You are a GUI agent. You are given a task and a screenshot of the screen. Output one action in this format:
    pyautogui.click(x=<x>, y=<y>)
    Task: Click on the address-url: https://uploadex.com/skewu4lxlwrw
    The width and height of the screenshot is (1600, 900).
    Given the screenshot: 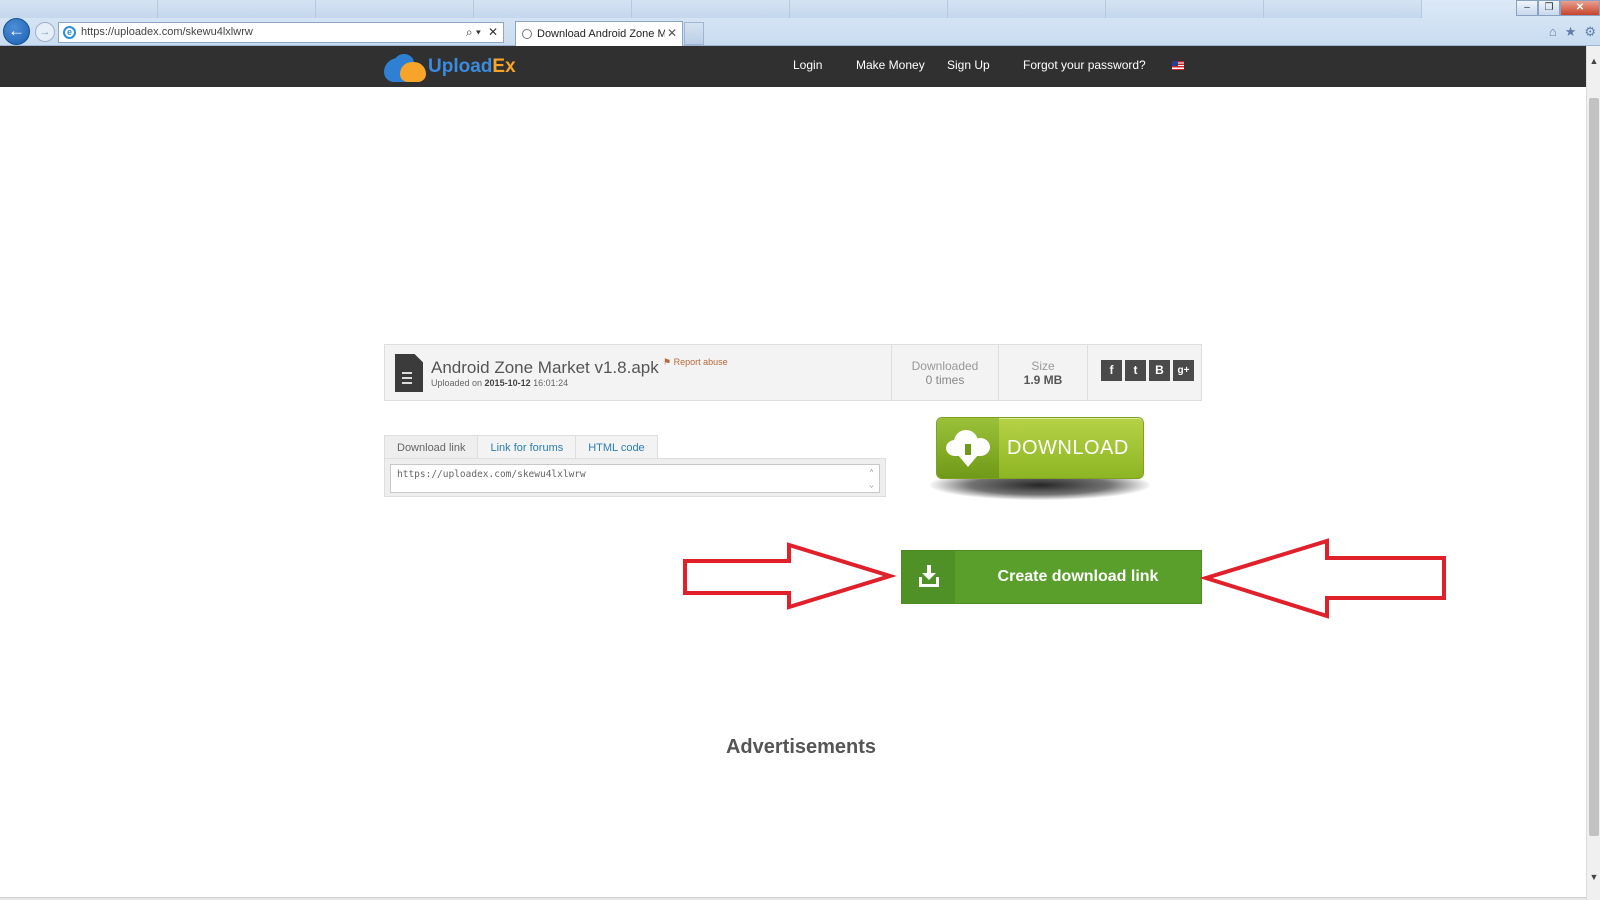 What is the action you would take?
    pyautogui.click(x=167, y=32)
    